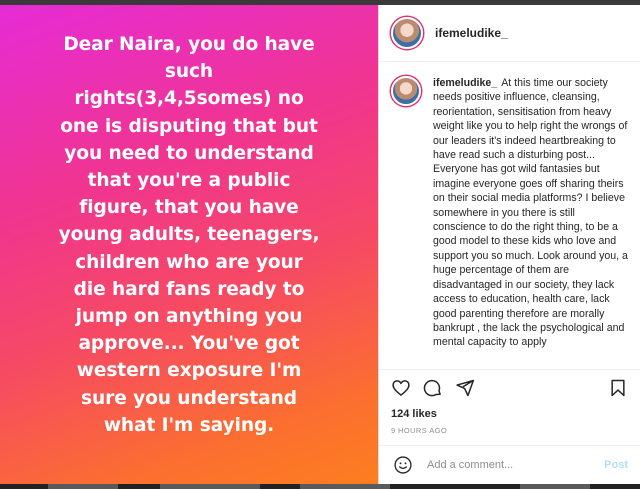 The image size is (640, 489). Describe the element at coordinates (471, 33) in the screenshot. I see `header-username: ifemeludike_` at that location.